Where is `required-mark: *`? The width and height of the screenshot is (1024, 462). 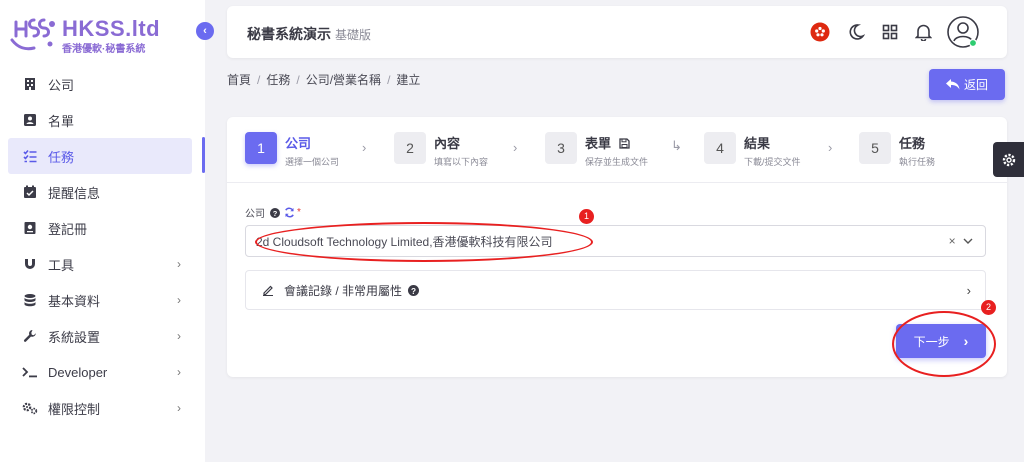 required-mark: * is located at coordinates (299, 212).